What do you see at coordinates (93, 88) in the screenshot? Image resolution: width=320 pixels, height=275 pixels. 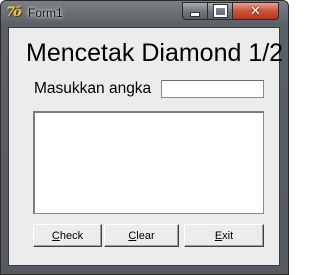 I see `number-prompt-label: Masukkan angka` at bounding box center [93, 88].